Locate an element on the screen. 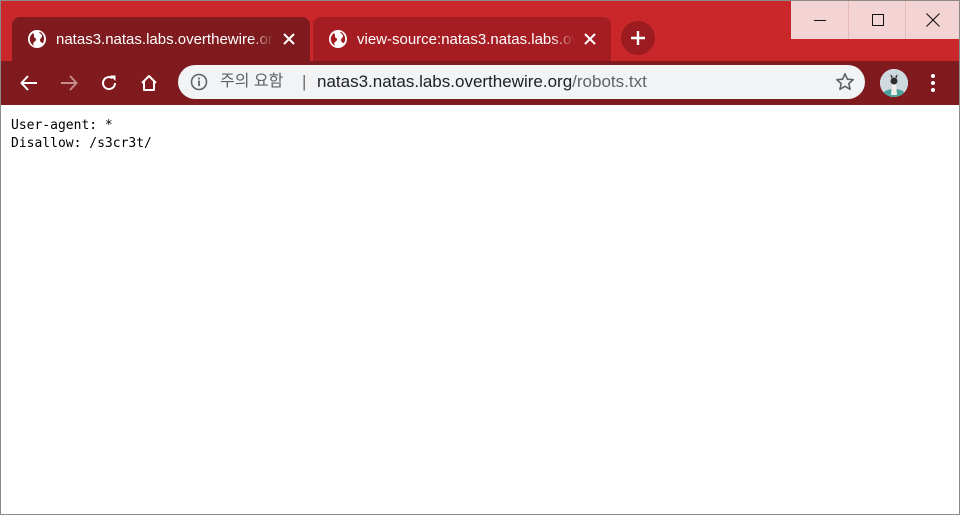 The image size is (960, 515). home-button is located at coordinates (149, 83).